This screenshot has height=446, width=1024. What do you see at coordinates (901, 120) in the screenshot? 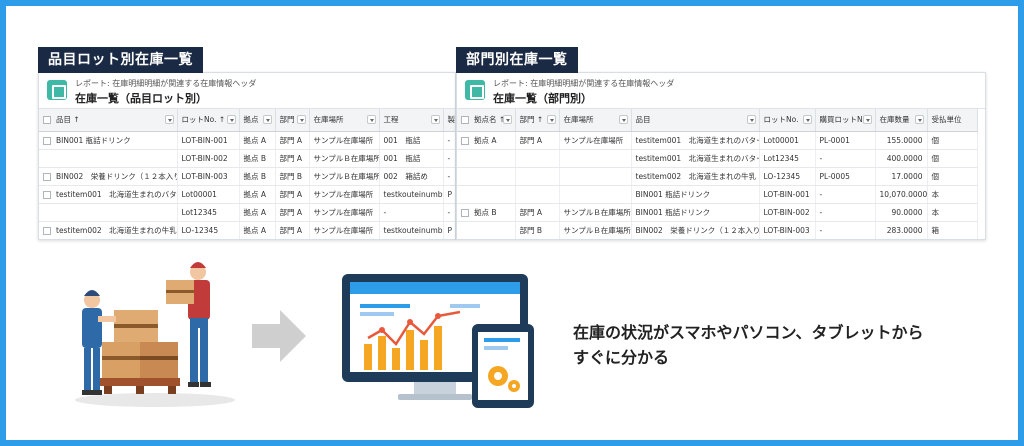
I see `column-header-quantity: 在庫数量` at bounding box center [901, 120].